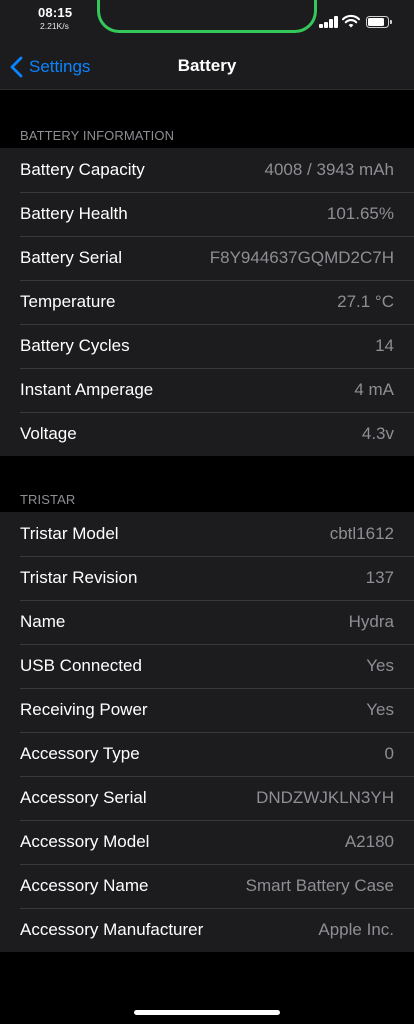 This screenshot has height=1024, width=414. What do you see at coordinates (379, 577) in the screenshot?
I see `row-value: 137` at bounding box center [379, 577].